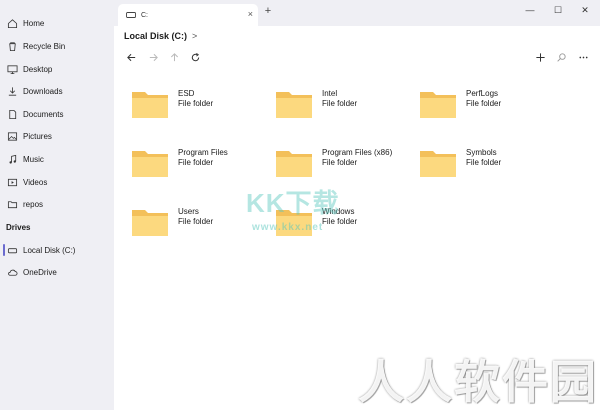 This screenshot has height=410, width=600. Describe the element at coordinates (250, 14) in the screenshot. I see `close-tab-icon: ×` at that location.